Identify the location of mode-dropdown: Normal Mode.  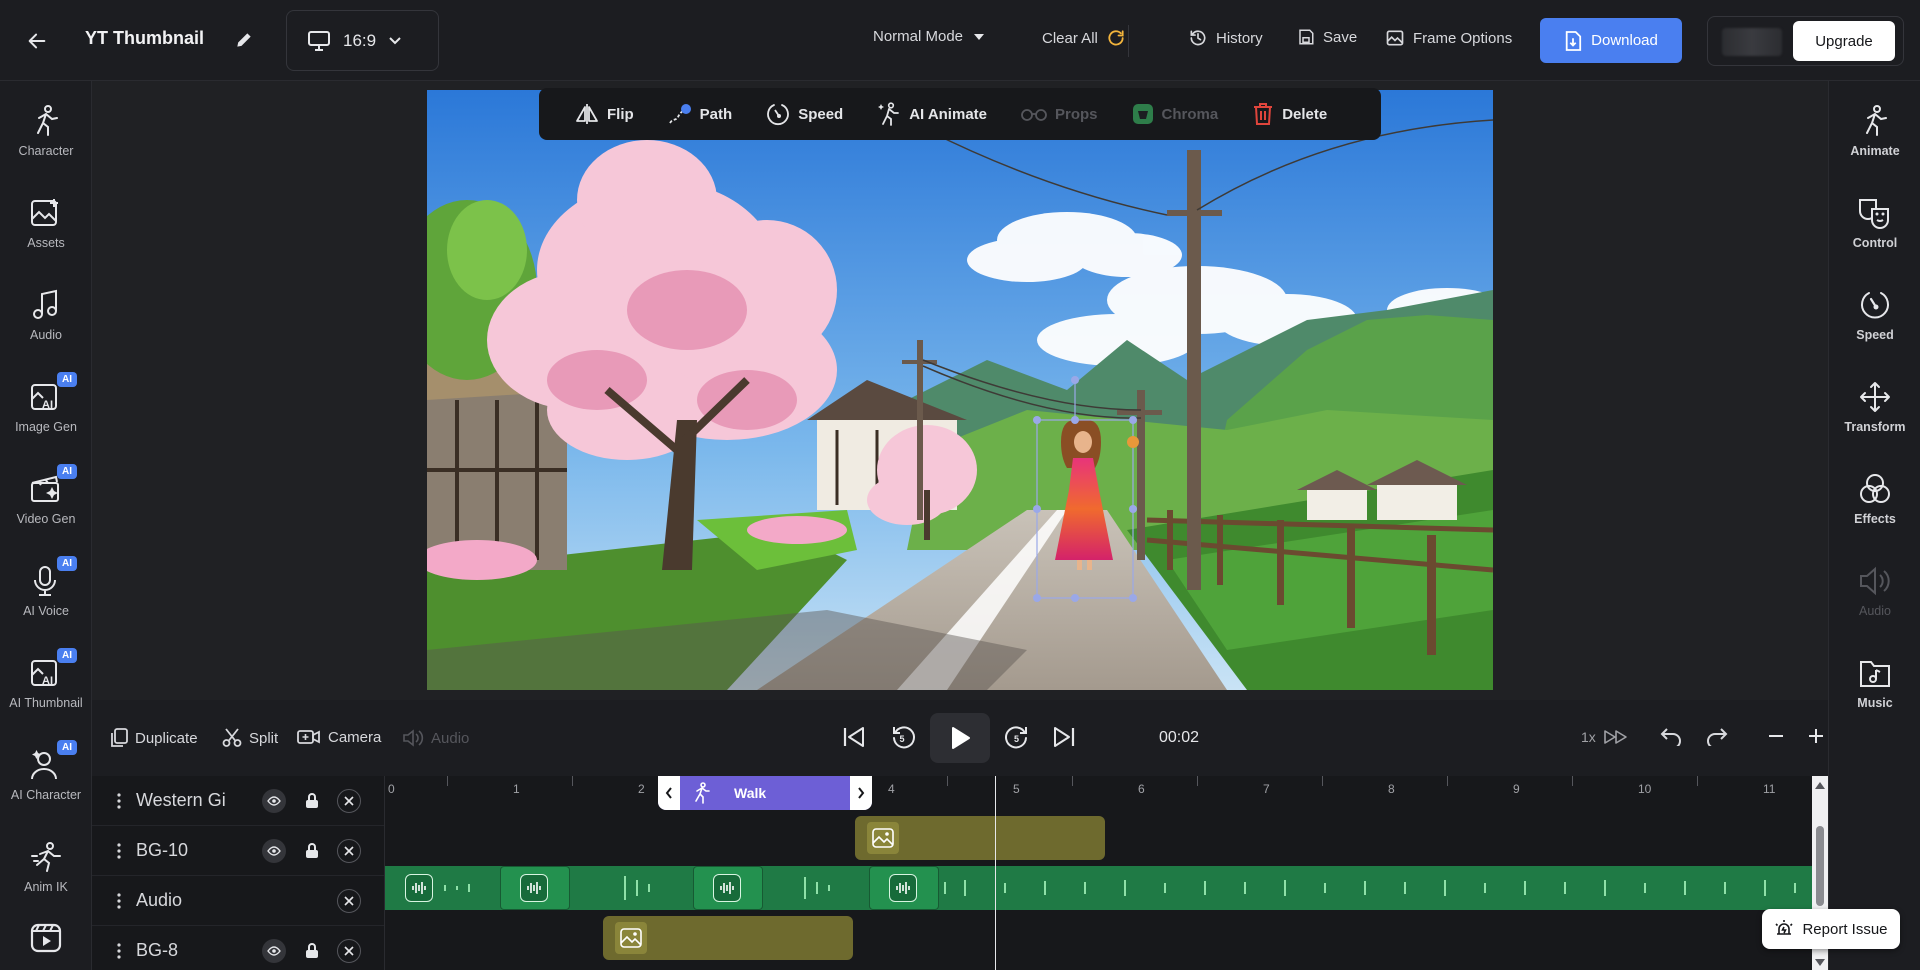
(929, 36).